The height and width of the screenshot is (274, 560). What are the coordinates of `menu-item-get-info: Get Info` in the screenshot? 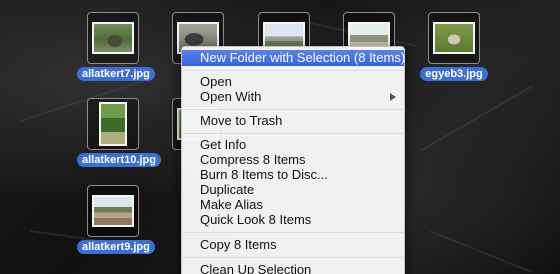 It's located at (293, 145).